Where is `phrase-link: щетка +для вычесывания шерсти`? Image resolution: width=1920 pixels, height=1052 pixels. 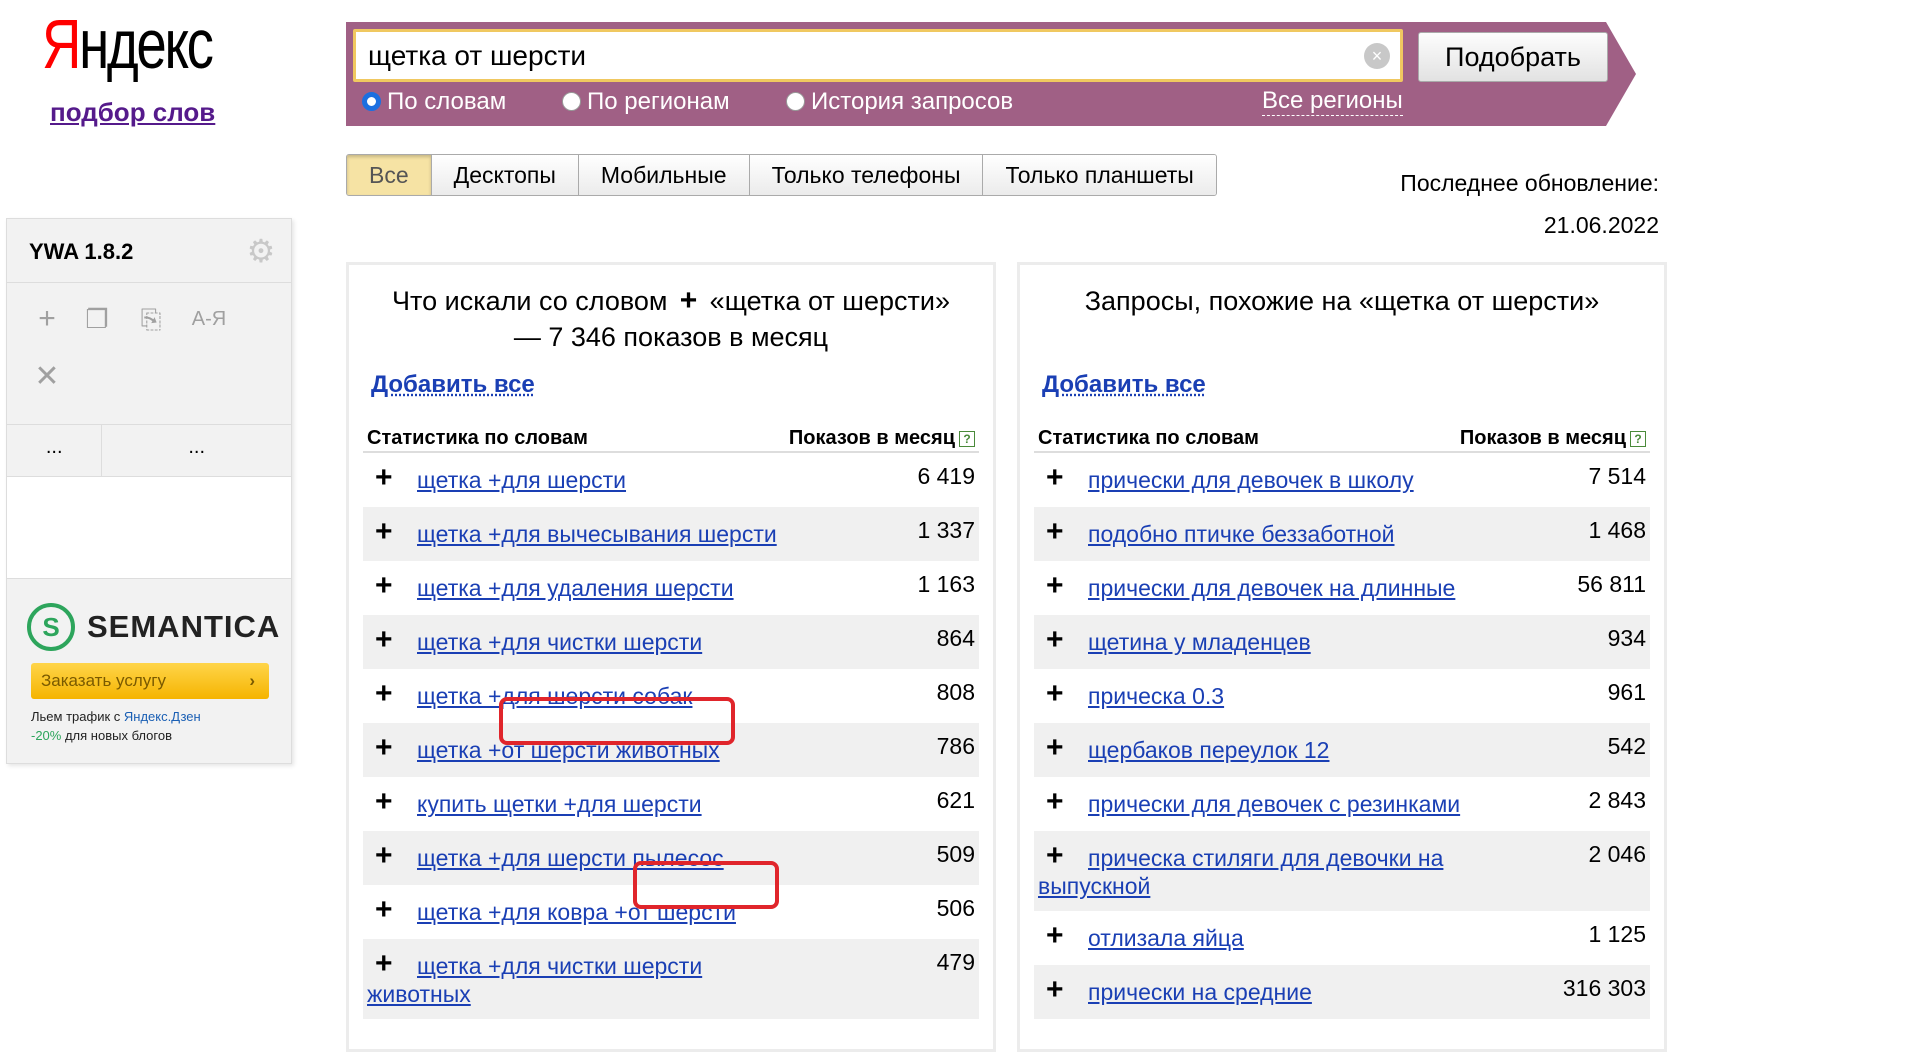 phrase-link: щетка +для вычесывания шерсти is located at coordinates (582, 534).